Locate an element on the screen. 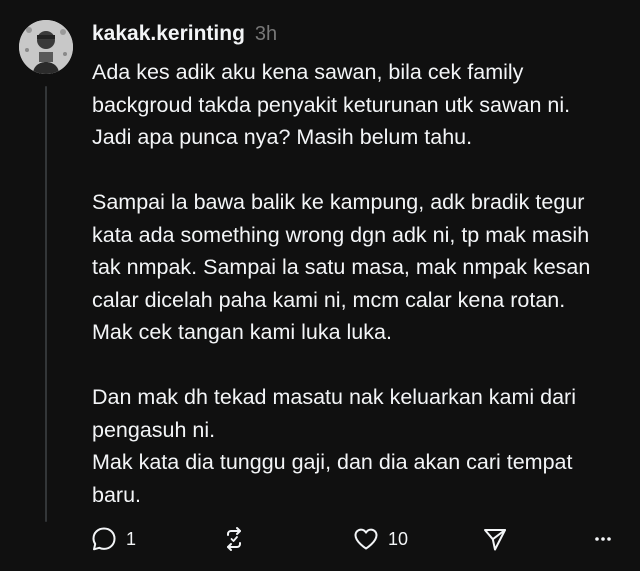  post-header: kakak.kerinting 3h is located at coordinates (184, 36).